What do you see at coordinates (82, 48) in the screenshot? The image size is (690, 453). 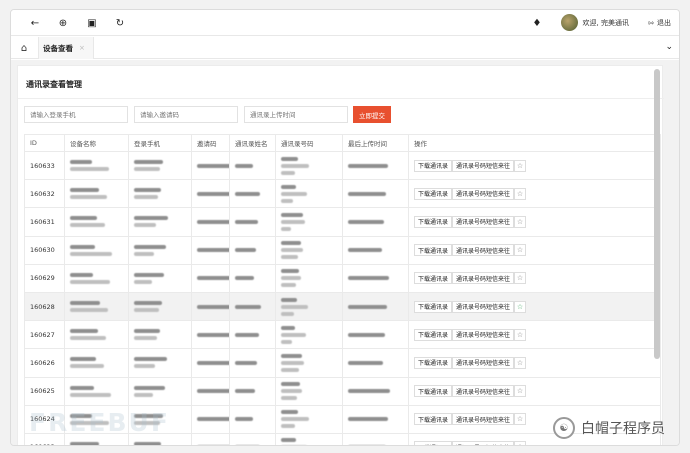 I see `close-icon: ×` at bounding box center [82, 48].